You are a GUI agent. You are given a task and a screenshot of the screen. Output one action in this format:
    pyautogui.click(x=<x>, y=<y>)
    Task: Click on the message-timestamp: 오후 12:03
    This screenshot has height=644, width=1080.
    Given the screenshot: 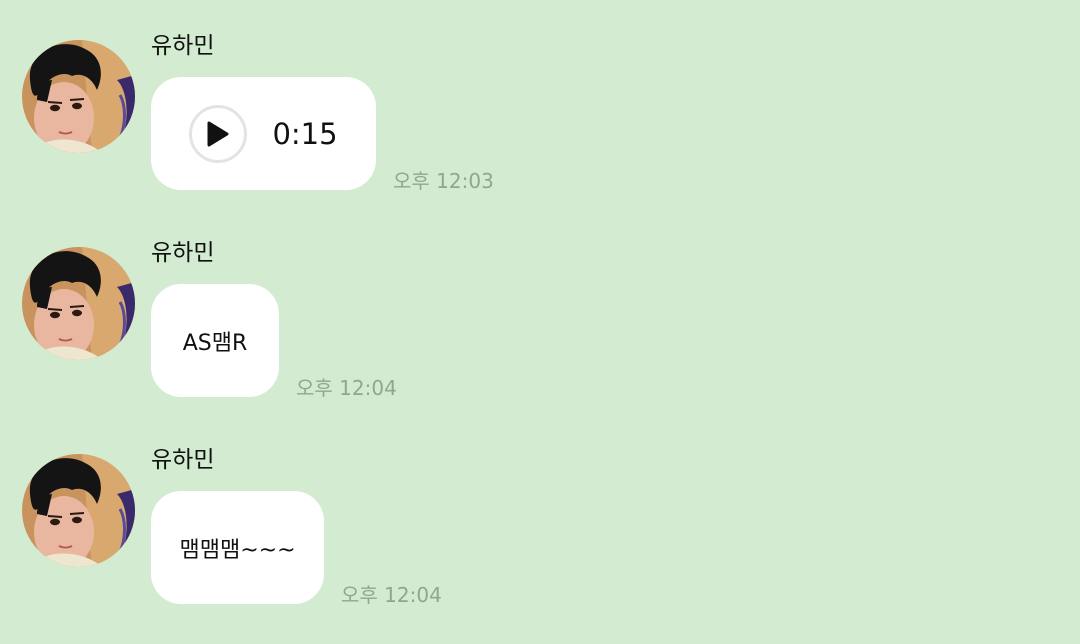 What is the action you would take?
    pyautogui.click(x=443, y=181)
    